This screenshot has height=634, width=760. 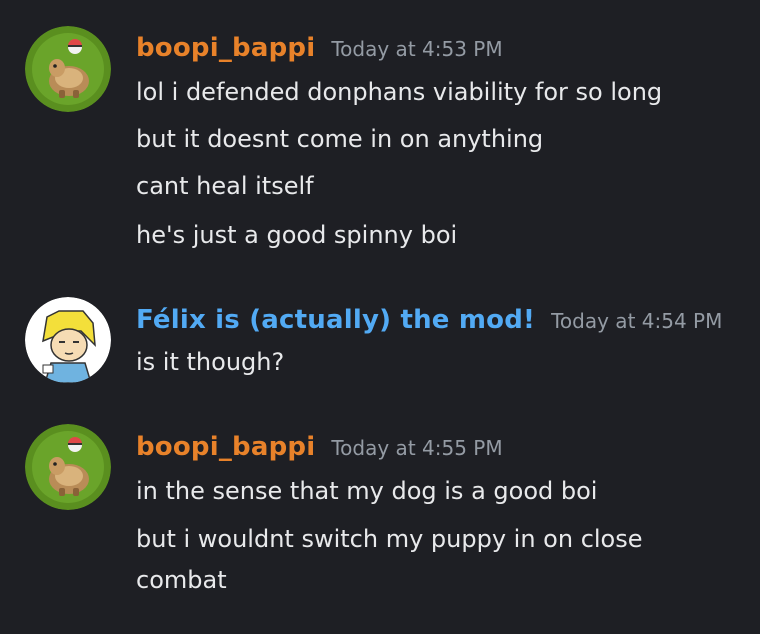 I want to click on message-header: boopi_bappi Today at 4:55 PM, so click(x=319, y=447).